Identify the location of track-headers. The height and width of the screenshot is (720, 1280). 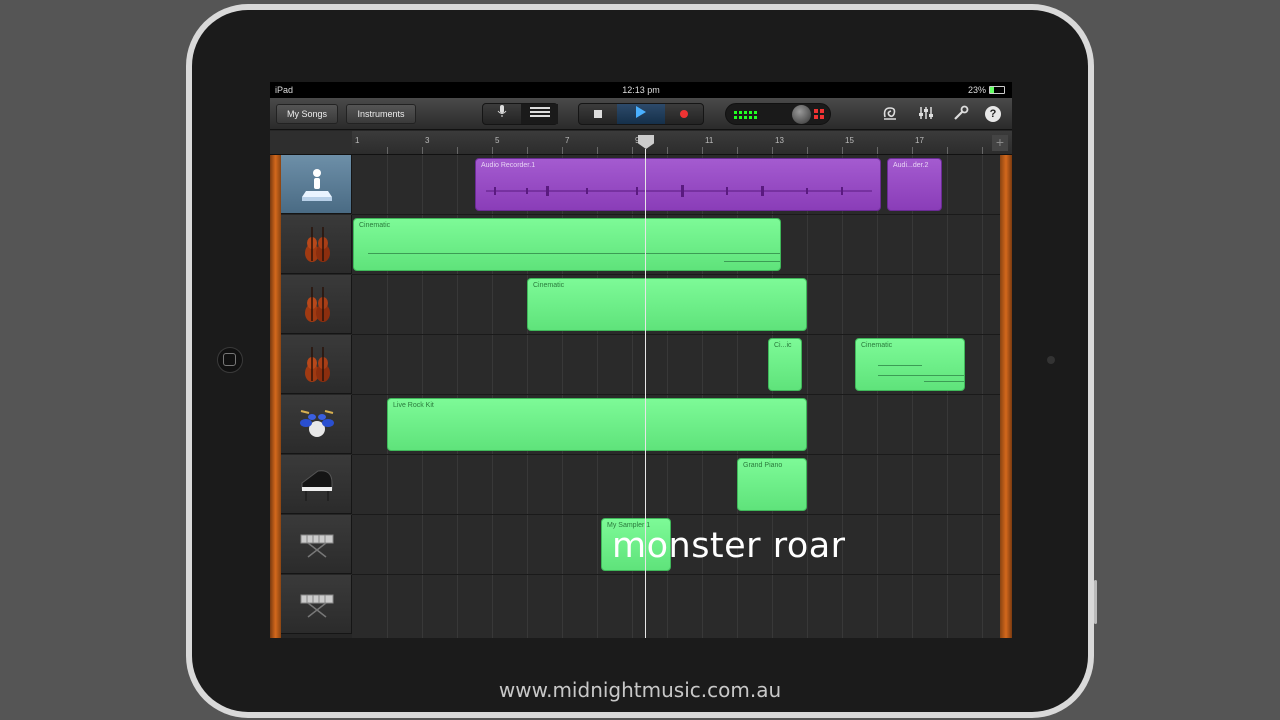
(316, 396).